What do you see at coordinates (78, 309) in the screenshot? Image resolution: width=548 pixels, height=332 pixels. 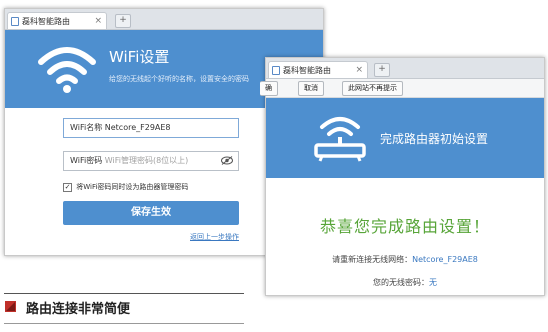 I see `section-title: 路由连接非常简便` at bounding box center [78, 309].